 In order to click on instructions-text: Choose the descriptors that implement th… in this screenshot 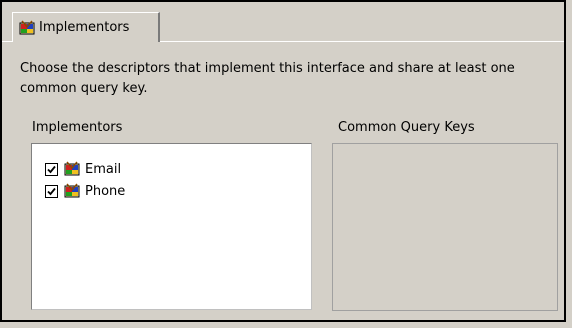, I will do `click(267, 78)`.